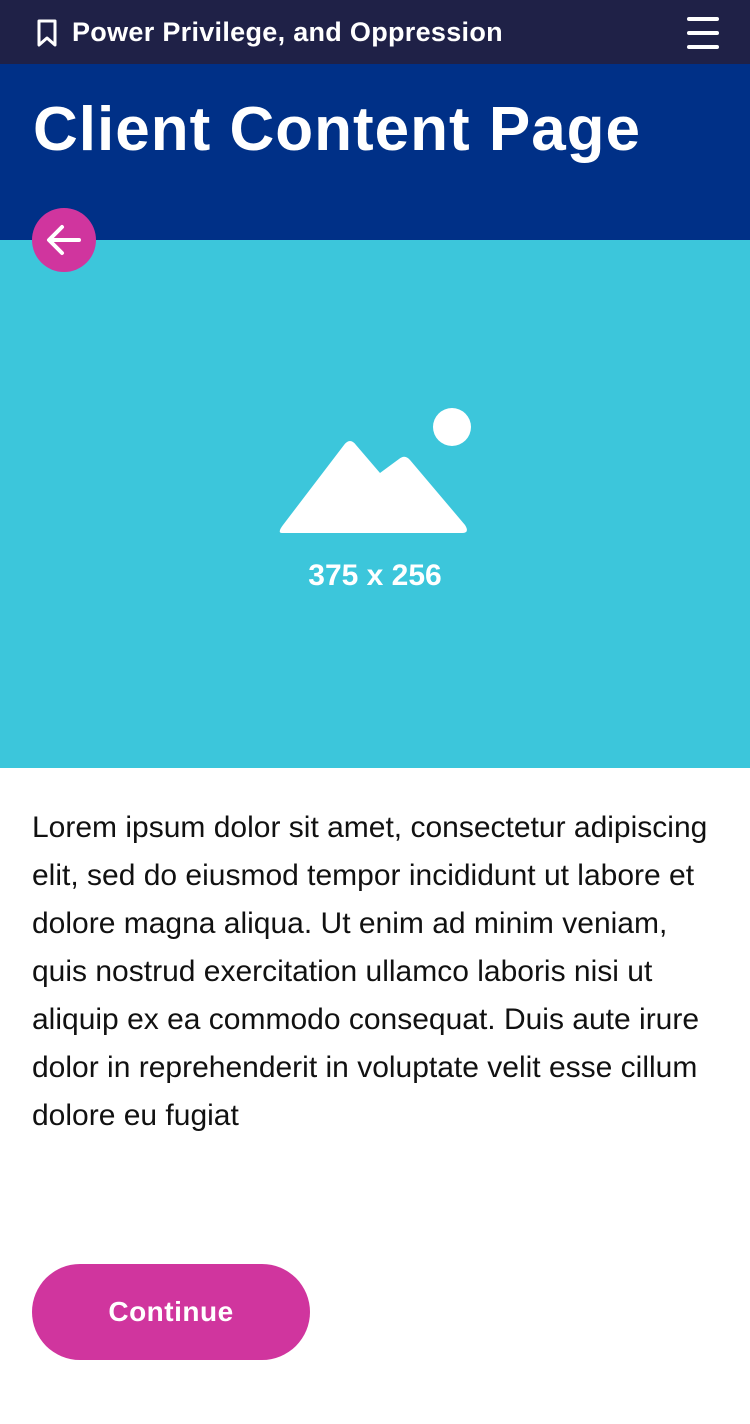  Describe the element at coordinates (171, 1312) in the screenshot. I see `continue-button: Continue` at that location.